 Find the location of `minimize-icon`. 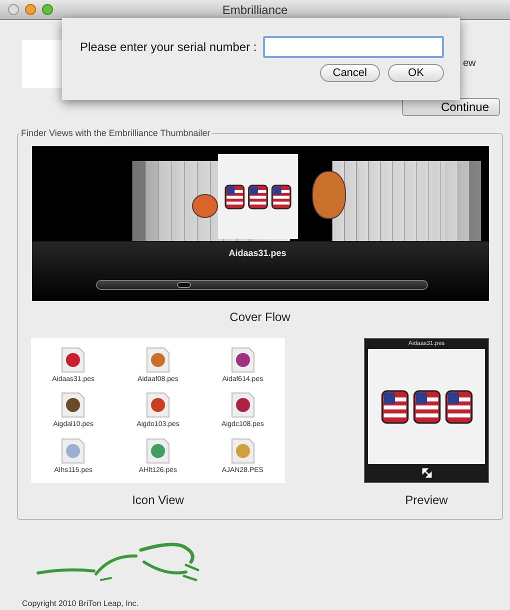

minimize-icon is located at coordinates (30, 9).